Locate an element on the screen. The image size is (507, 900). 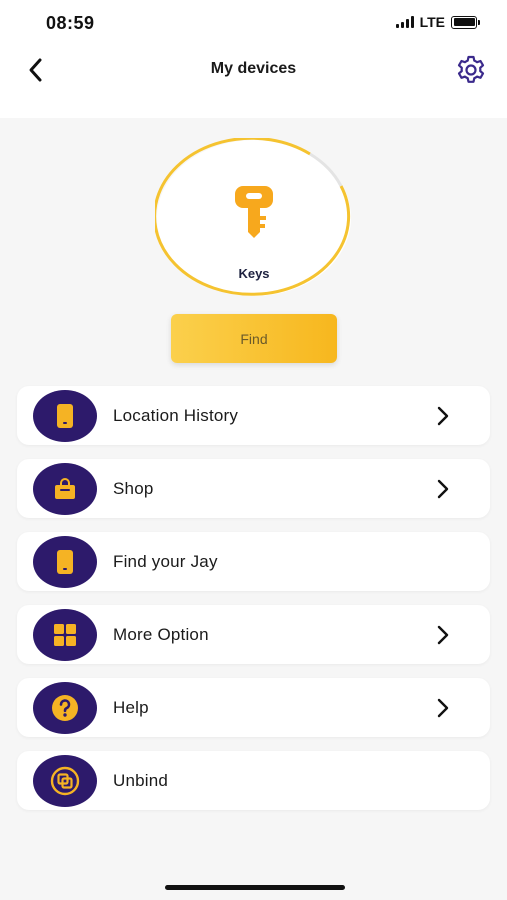
signal-icon is located at coordinates (404, 22).